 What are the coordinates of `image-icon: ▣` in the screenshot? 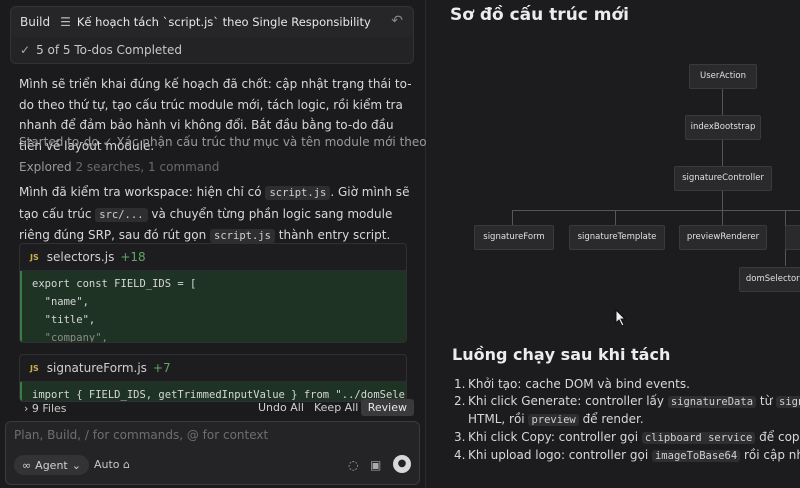 It's located at (375, 465).